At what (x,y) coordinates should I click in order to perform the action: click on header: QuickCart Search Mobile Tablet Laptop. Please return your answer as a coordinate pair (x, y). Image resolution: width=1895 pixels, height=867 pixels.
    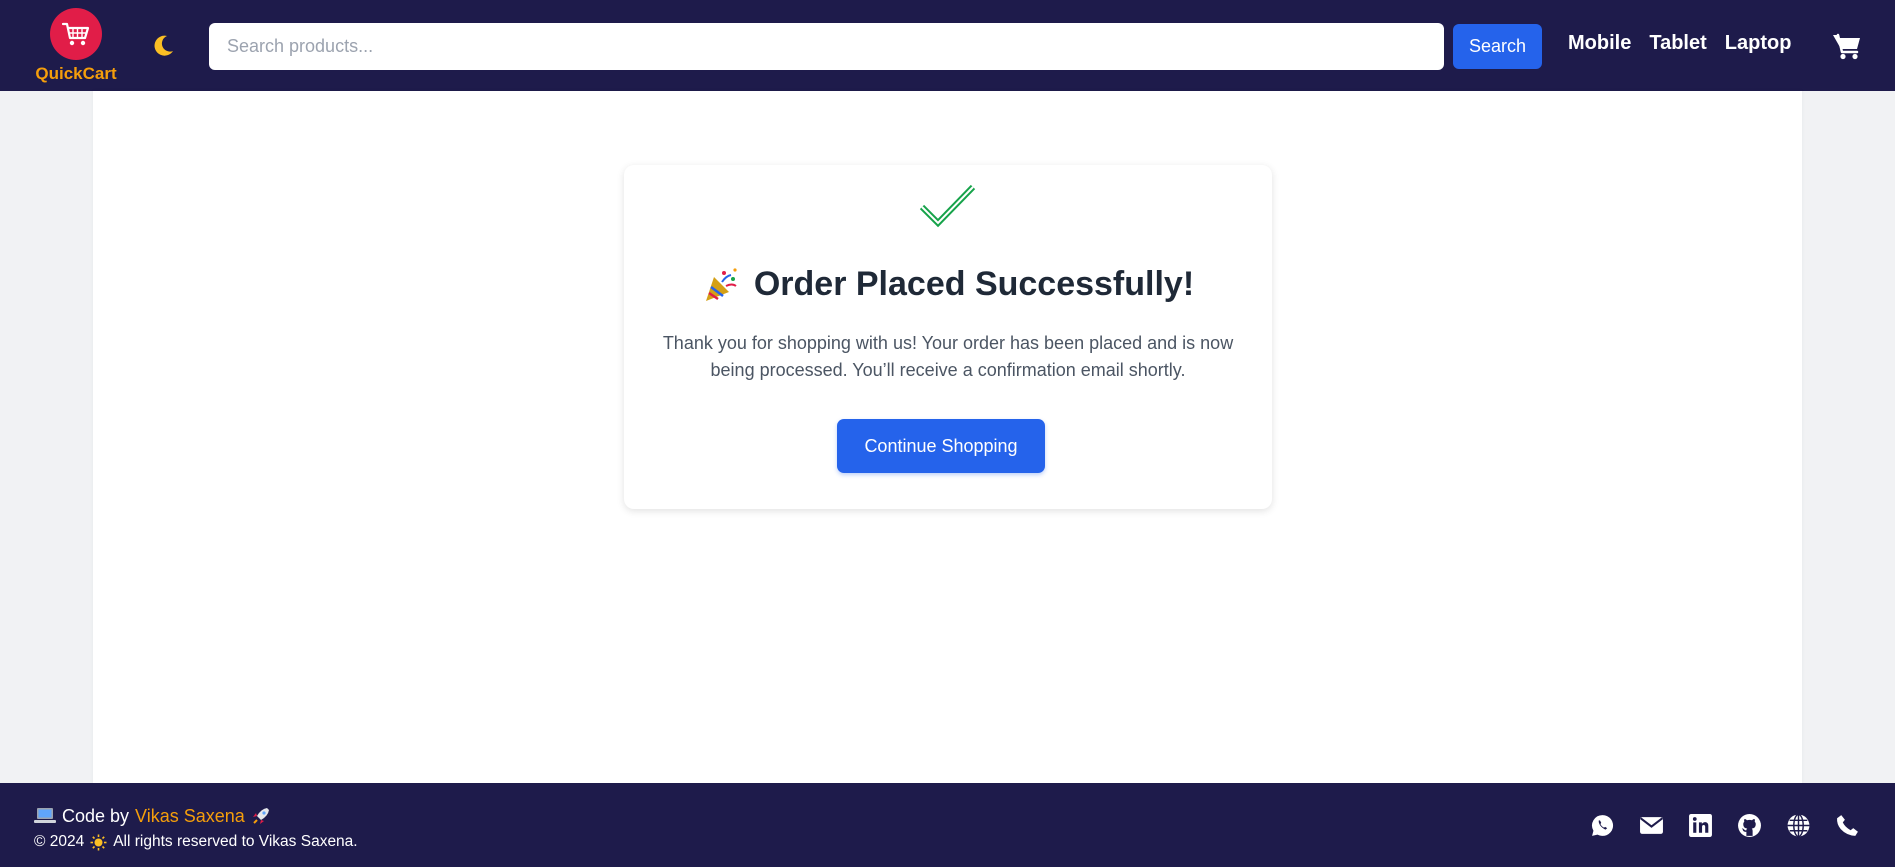
    Looking at the image, I should click on (947, 45).